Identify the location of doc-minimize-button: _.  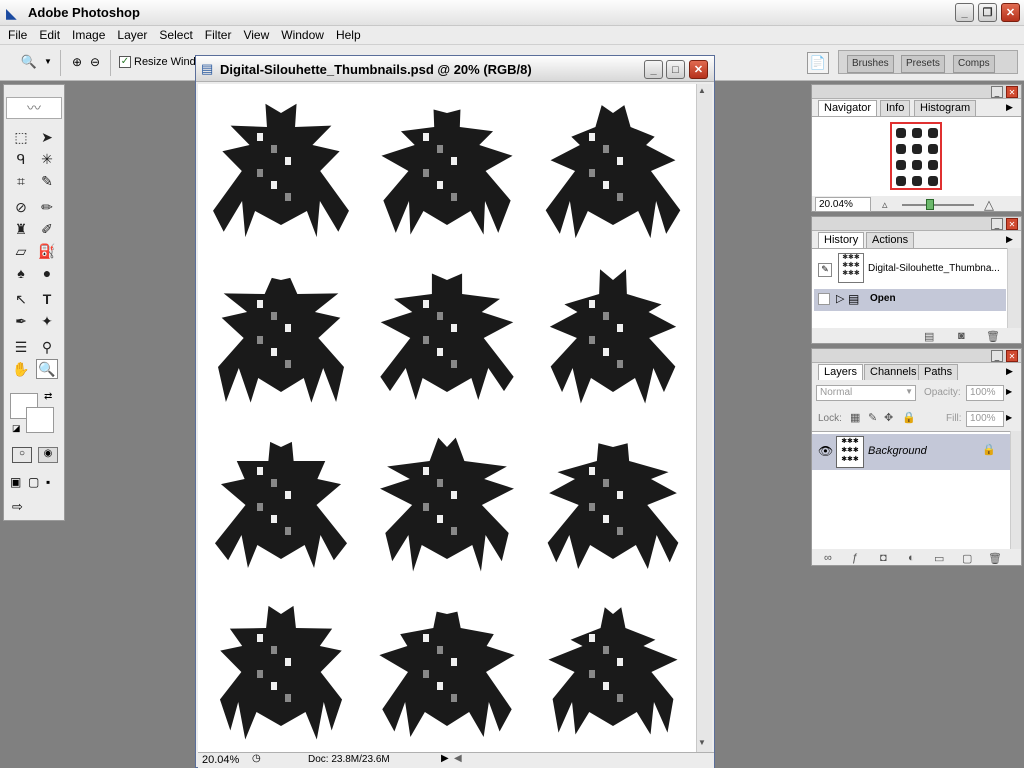
(653, 69).